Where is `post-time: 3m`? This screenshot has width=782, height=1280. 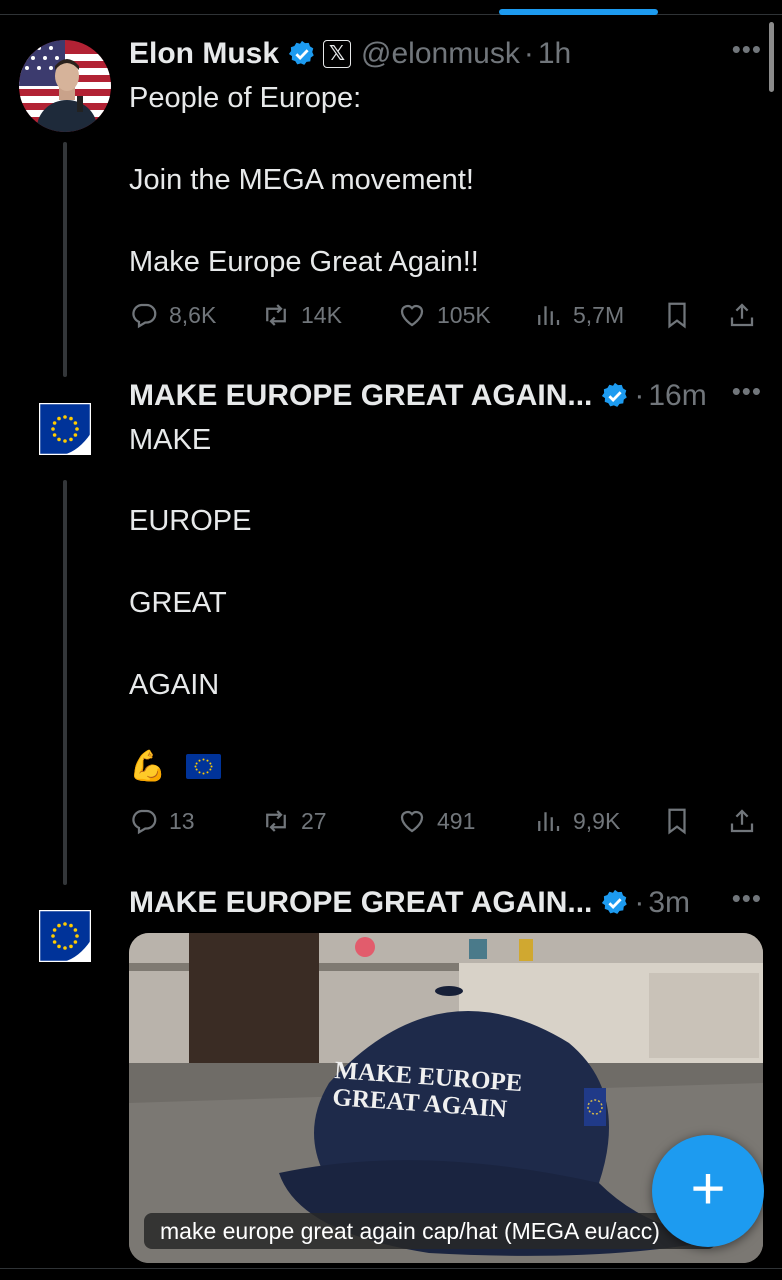
post-time: 3m is located at coordinates (669, 903).